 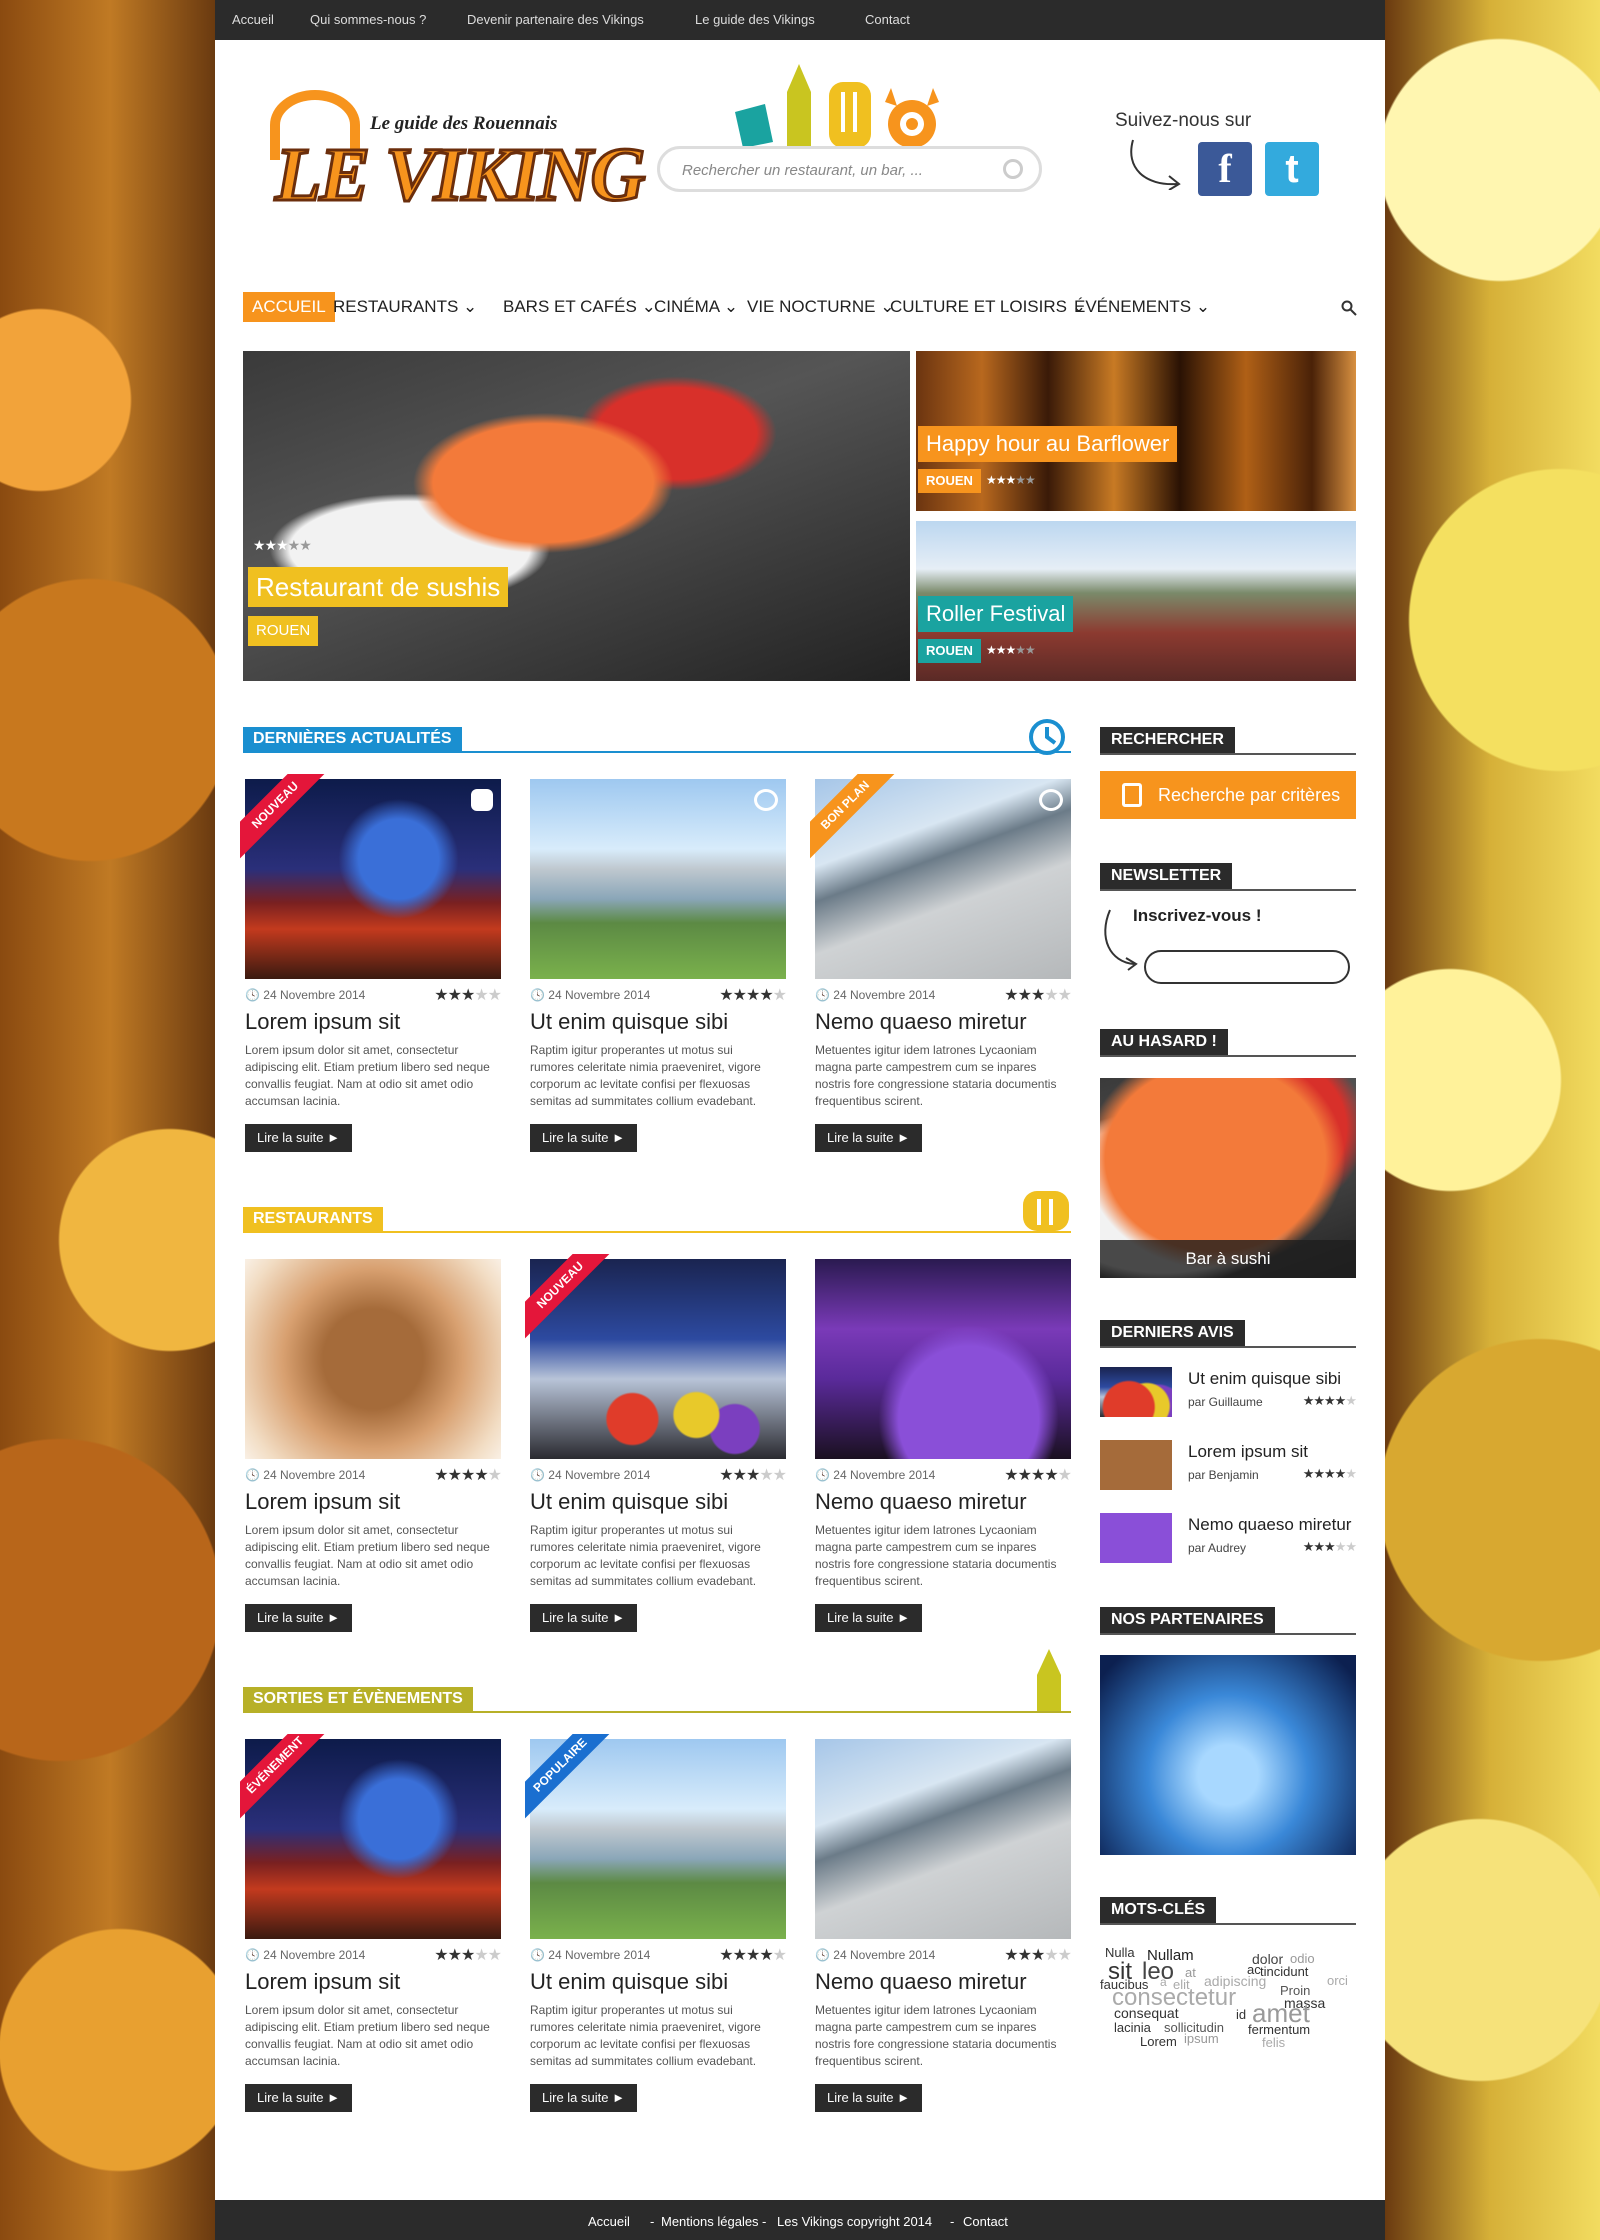 I want to click on review-item: Lorem ipsum sit par Benjamin ★★★★★, so click(x=1228, y=1470).